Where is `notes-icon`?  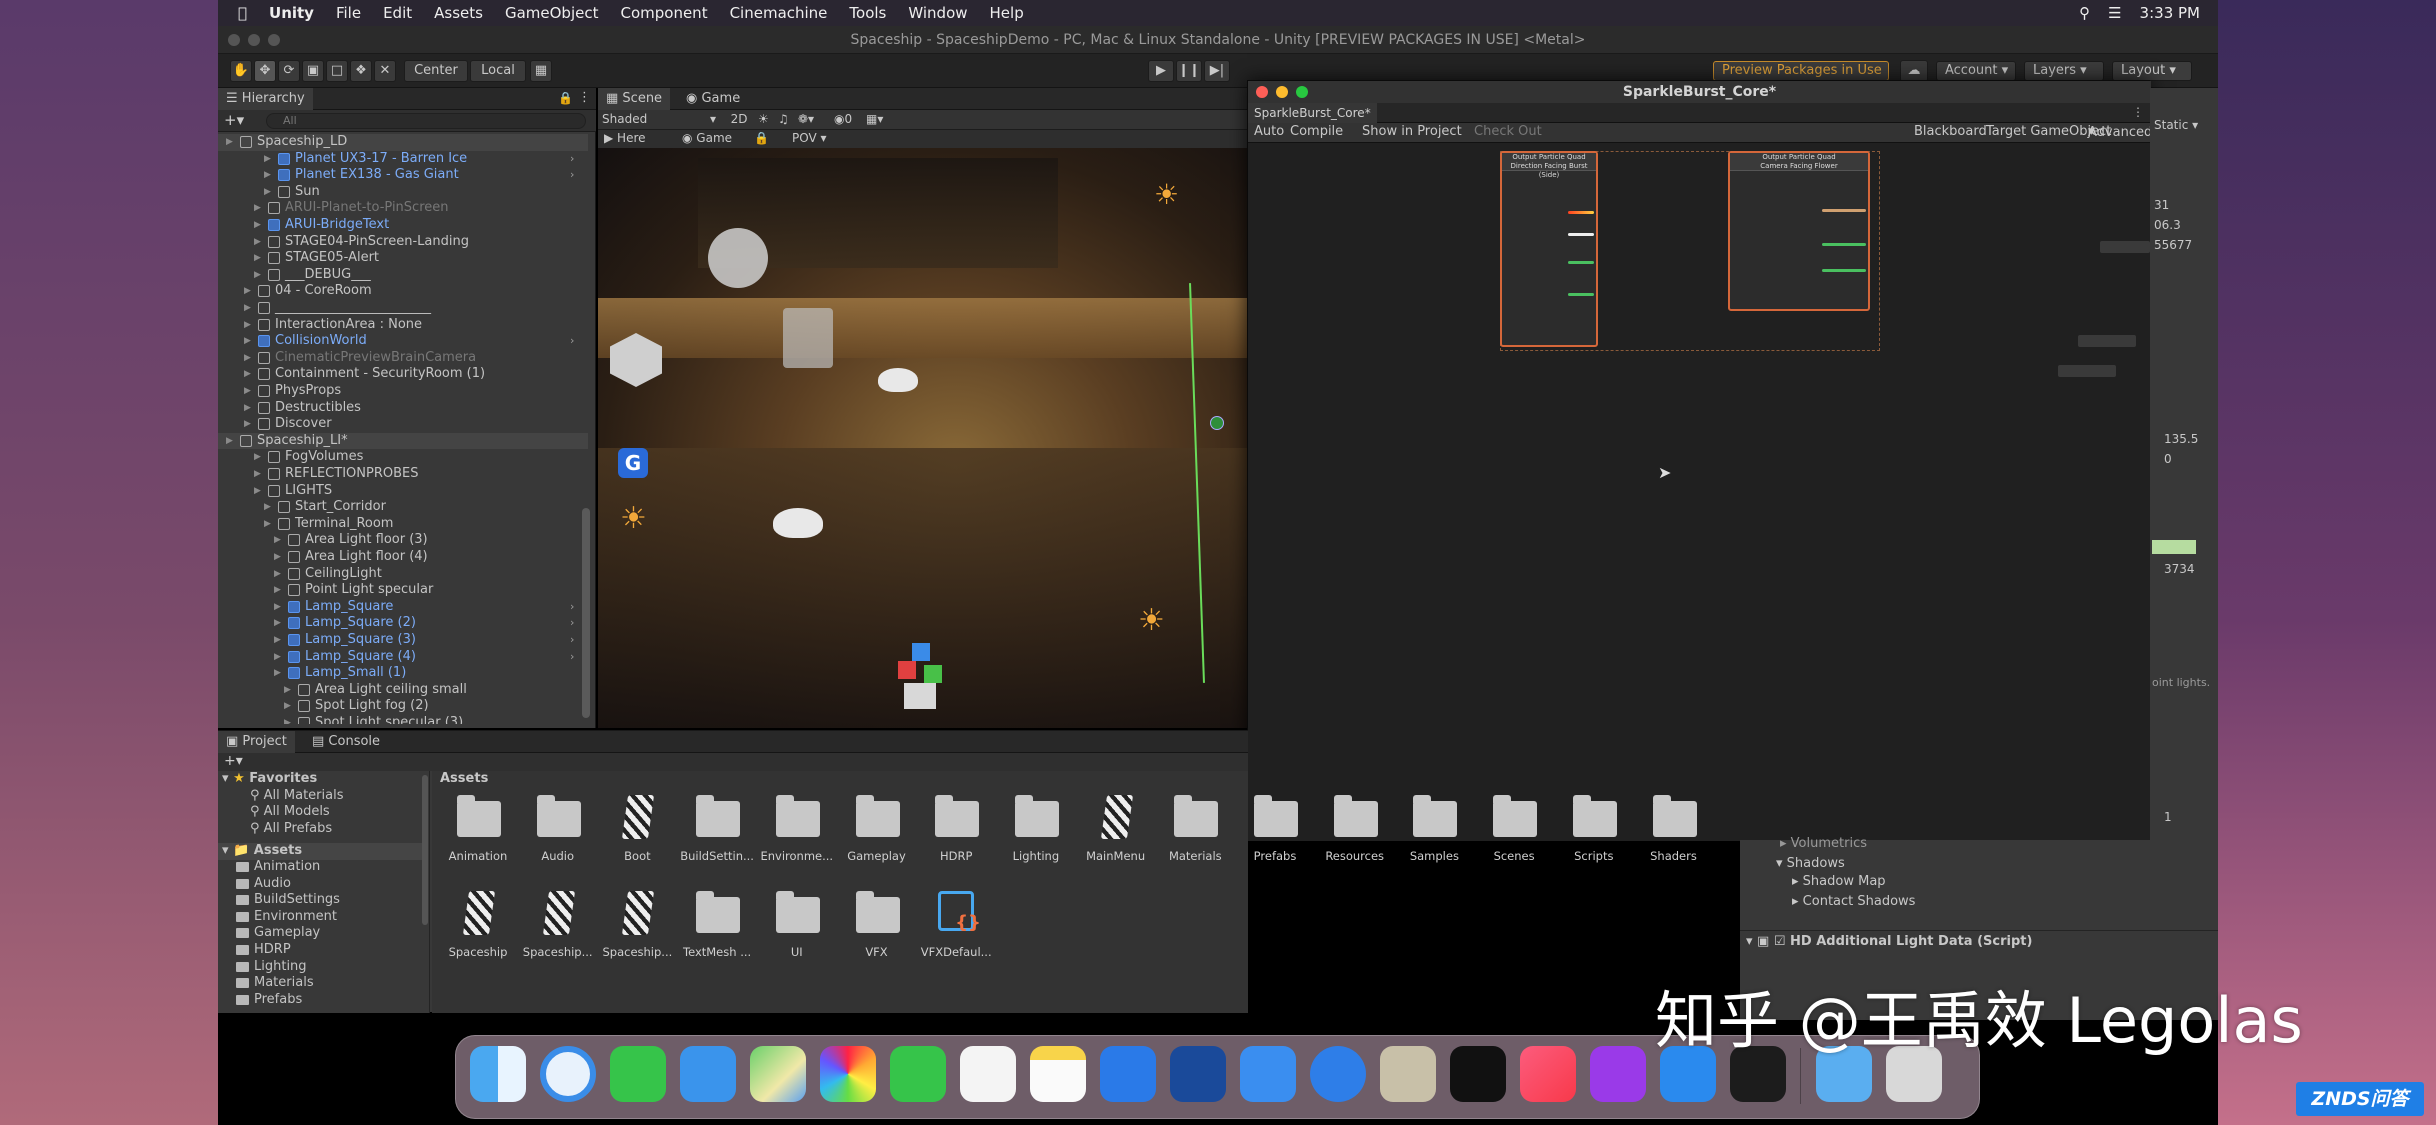 notes-icon is located at coordinates (1058, 1074).